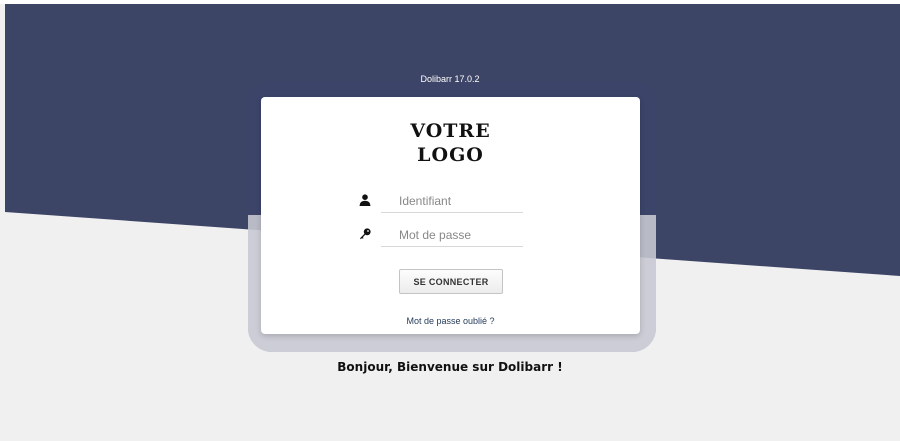  I want to click on company-logo: VOTRE LOGO, so click(450, 143).